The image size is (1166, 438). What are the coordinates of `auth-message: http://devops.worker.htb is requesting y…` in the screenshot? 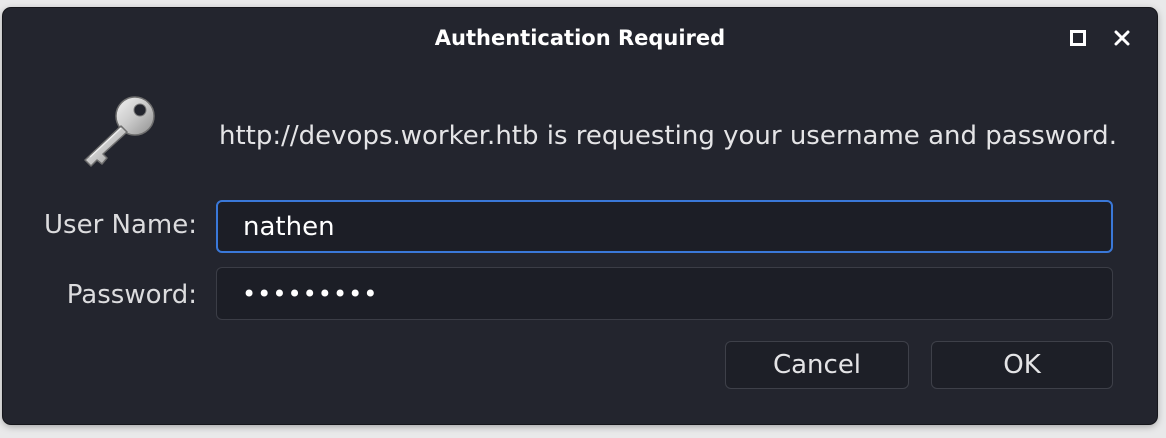 It's located at (668, 136).